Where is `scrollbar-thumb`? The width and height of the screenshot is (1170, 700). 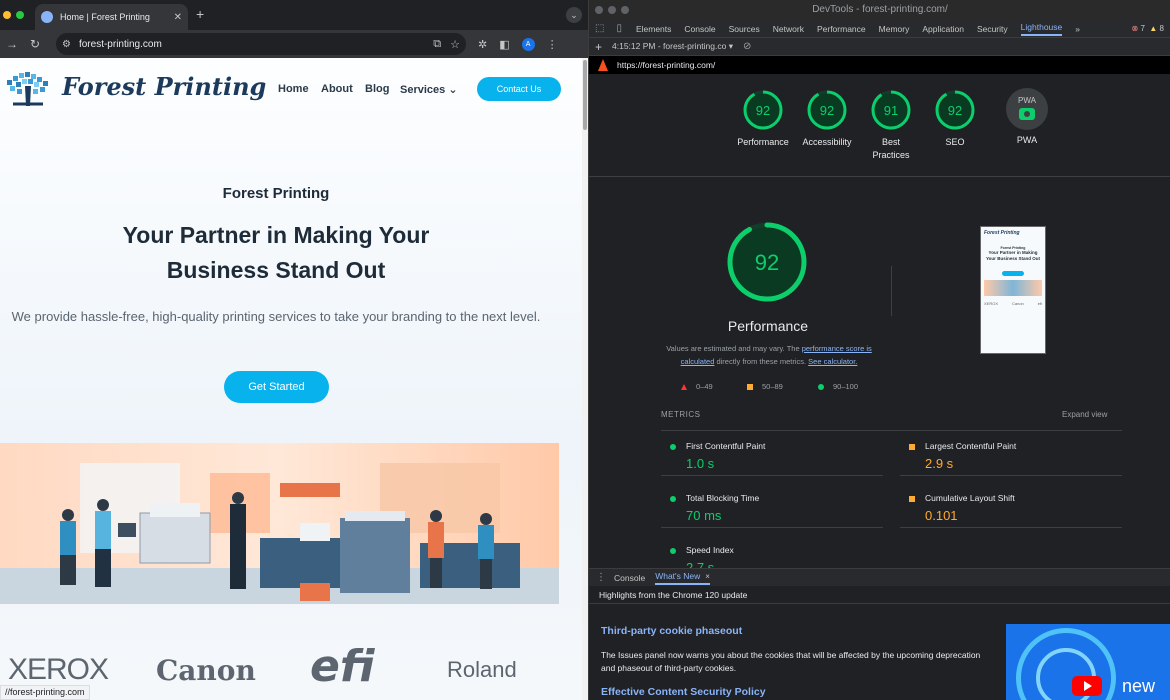 scrollbar-thumb is located at coordinates (585, 95).